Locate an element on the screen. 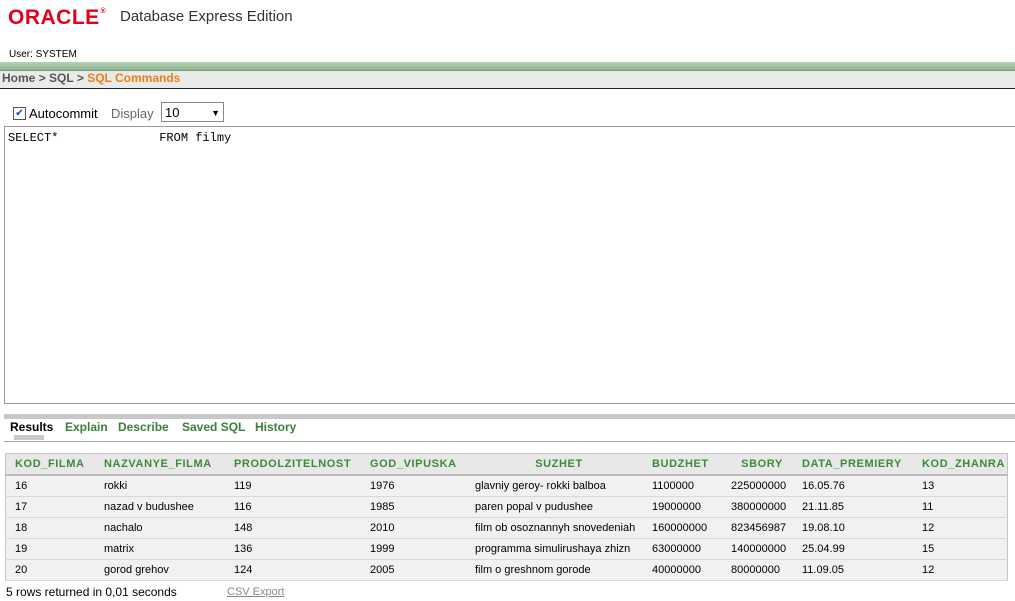  table-cell: rokki is located at coordinates (160, 485).